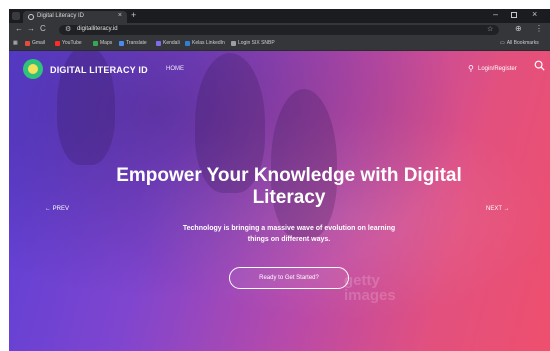 The width and height of the screenshot is (550, 351). I want to click on logo-inner-circle, so click(33, 69).